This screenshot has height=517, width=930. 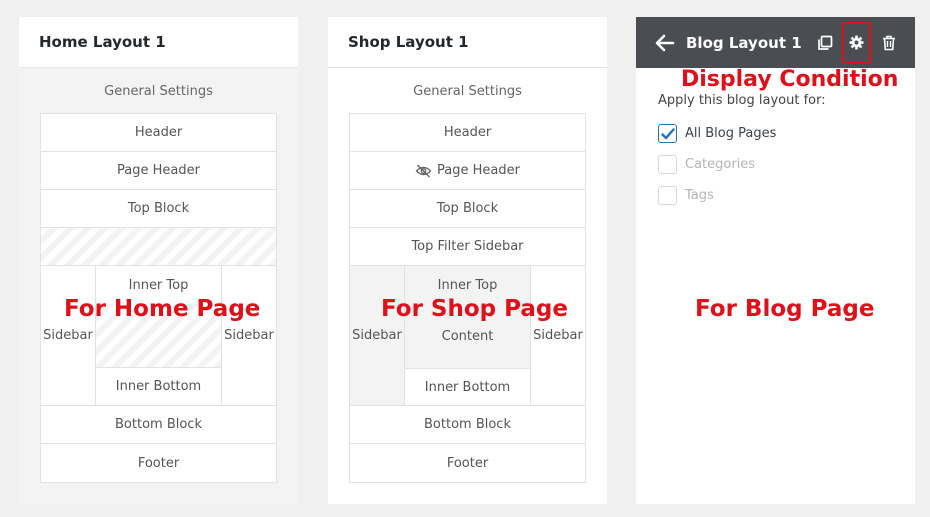 I want to click on trash-icon, so click(x=889, y=43).